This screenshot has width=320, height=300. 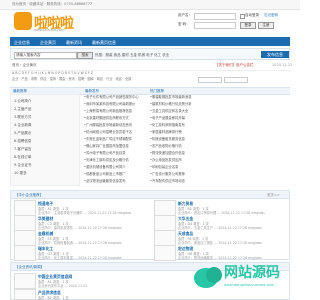 I want to click on left-list-item: 3.联系方式, so click(x=22, y=117).